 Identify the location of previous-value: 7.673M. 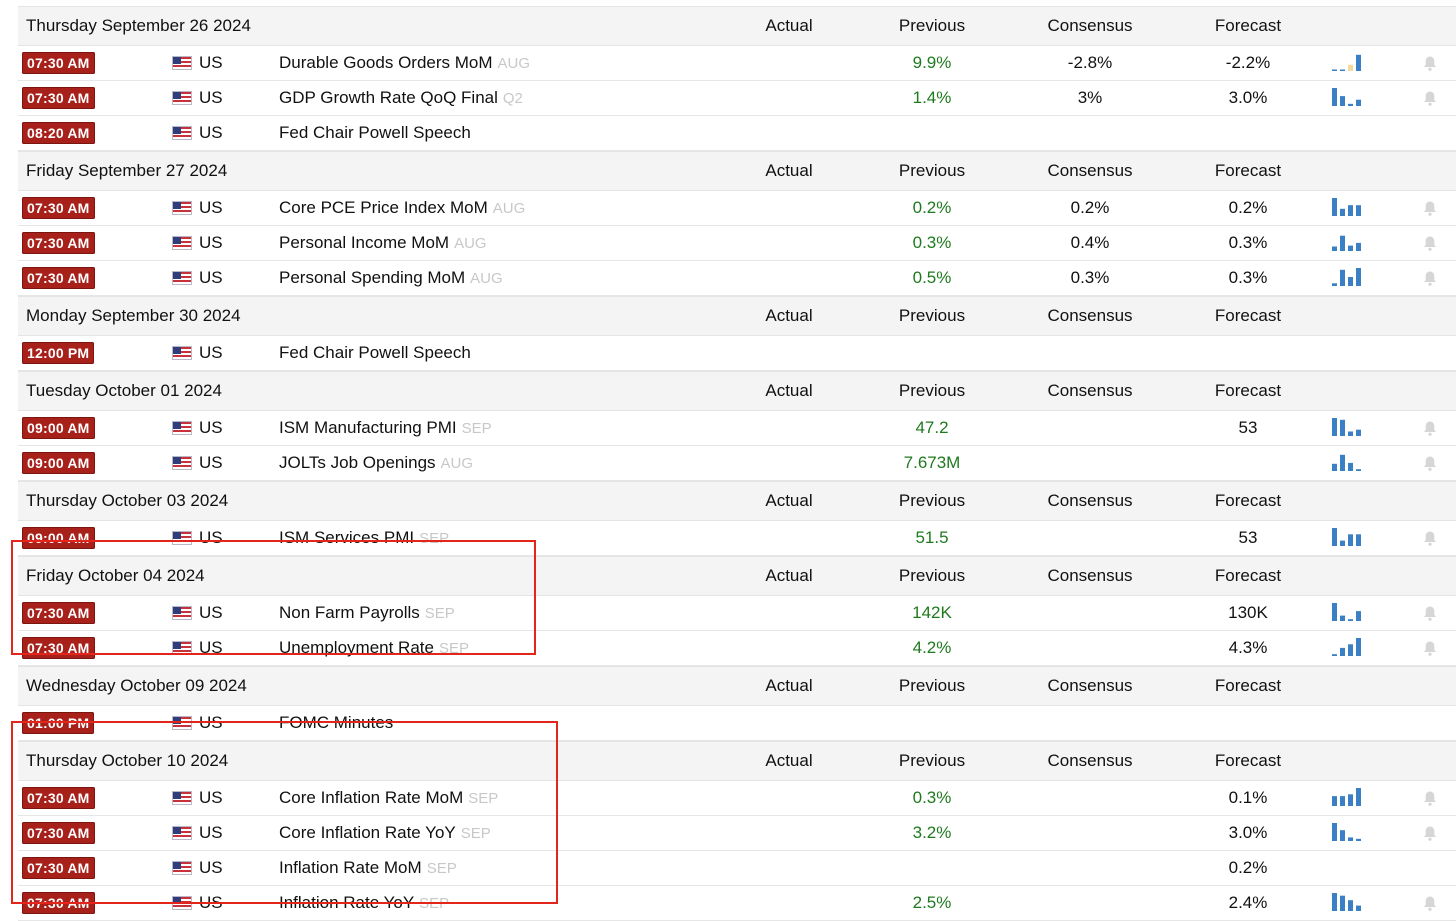
(932, 462).